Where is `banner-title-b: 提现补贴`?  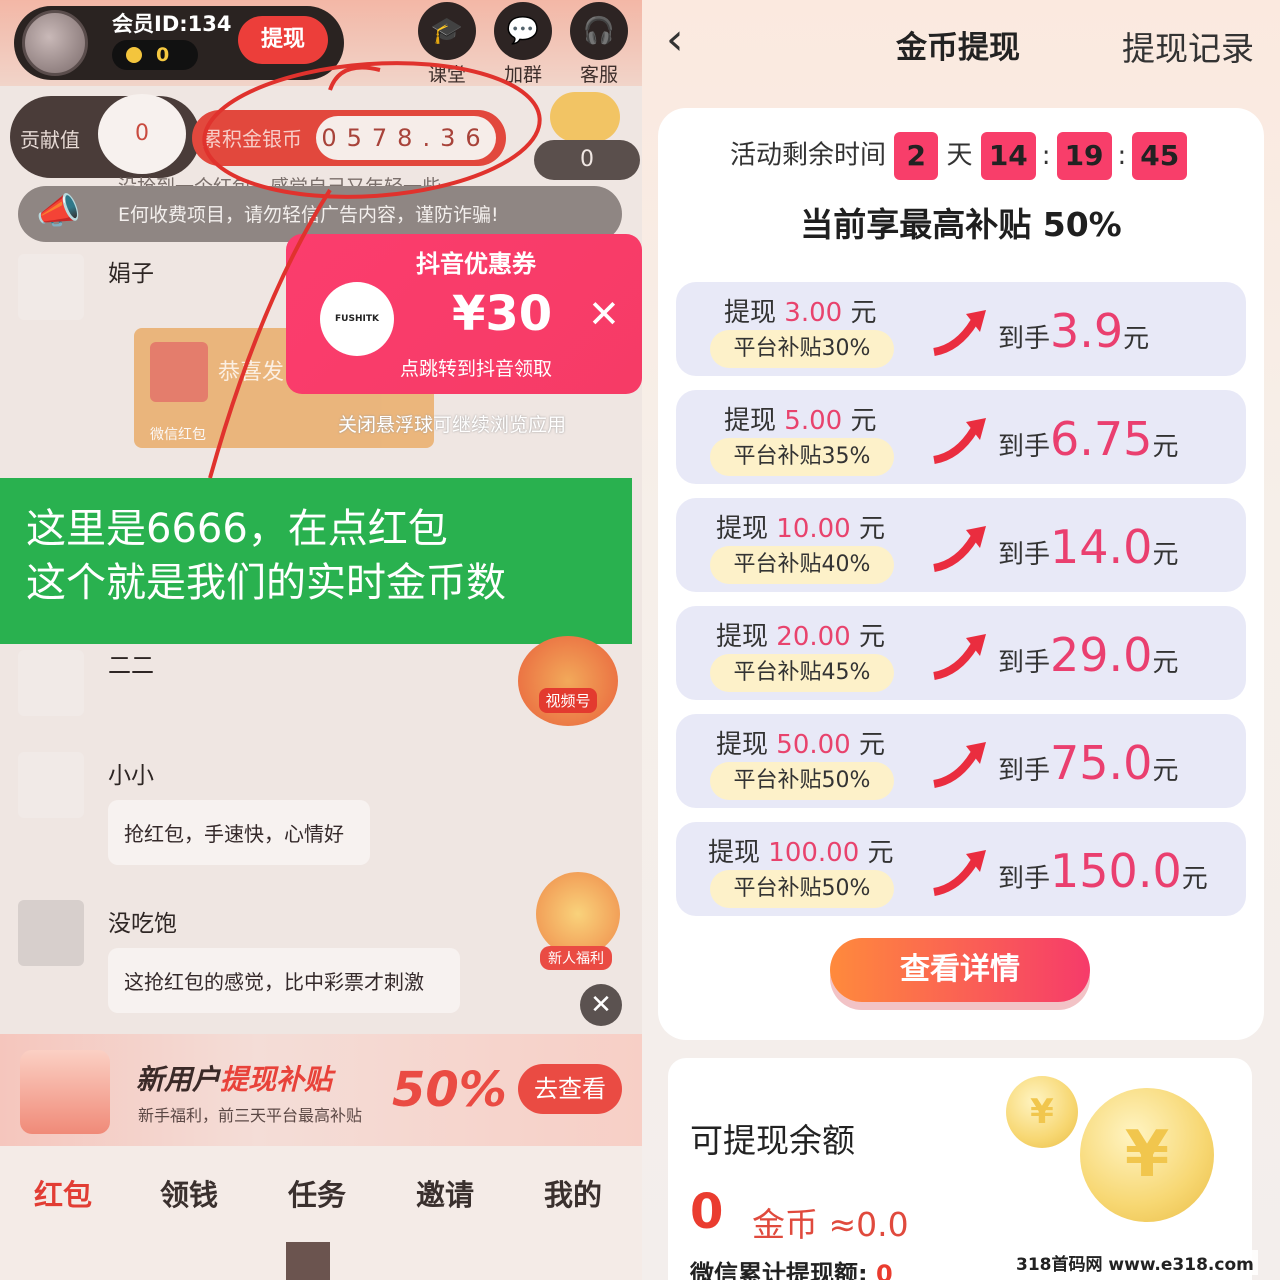
banner-title-b: 提现补贴 is located at coordinates (276, 1079).